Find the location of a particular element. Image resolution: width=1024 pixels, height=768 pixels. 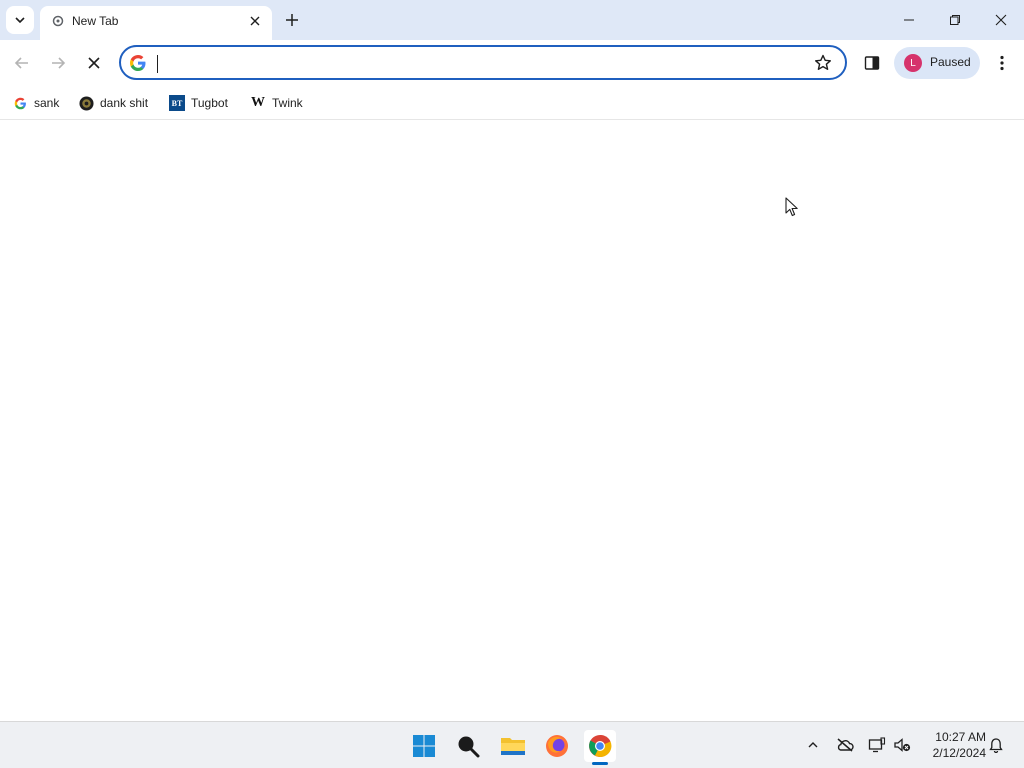

address-bar is located at coordinates (483, 62).